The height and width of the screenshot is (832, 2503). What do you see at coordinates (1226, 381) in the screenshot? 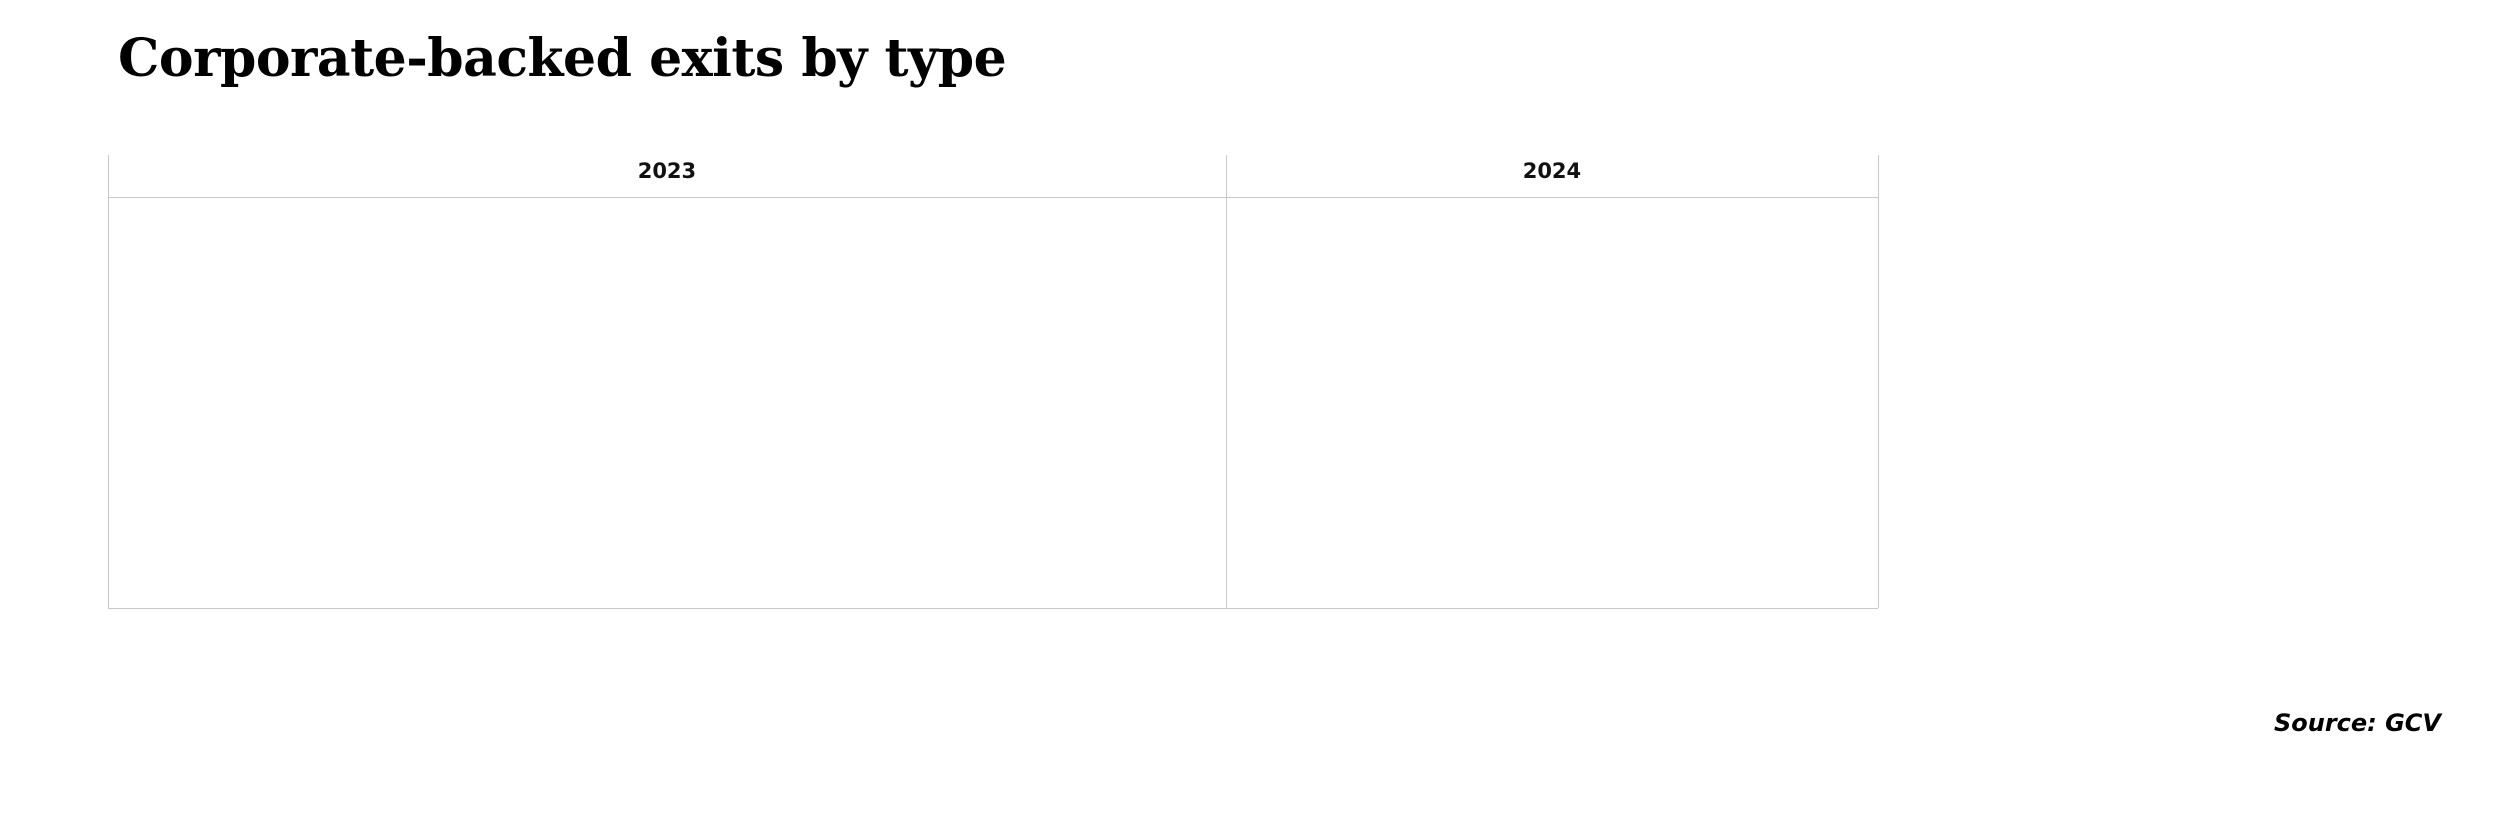
I see `year-separator-line` at bounding box center [1226, 381].